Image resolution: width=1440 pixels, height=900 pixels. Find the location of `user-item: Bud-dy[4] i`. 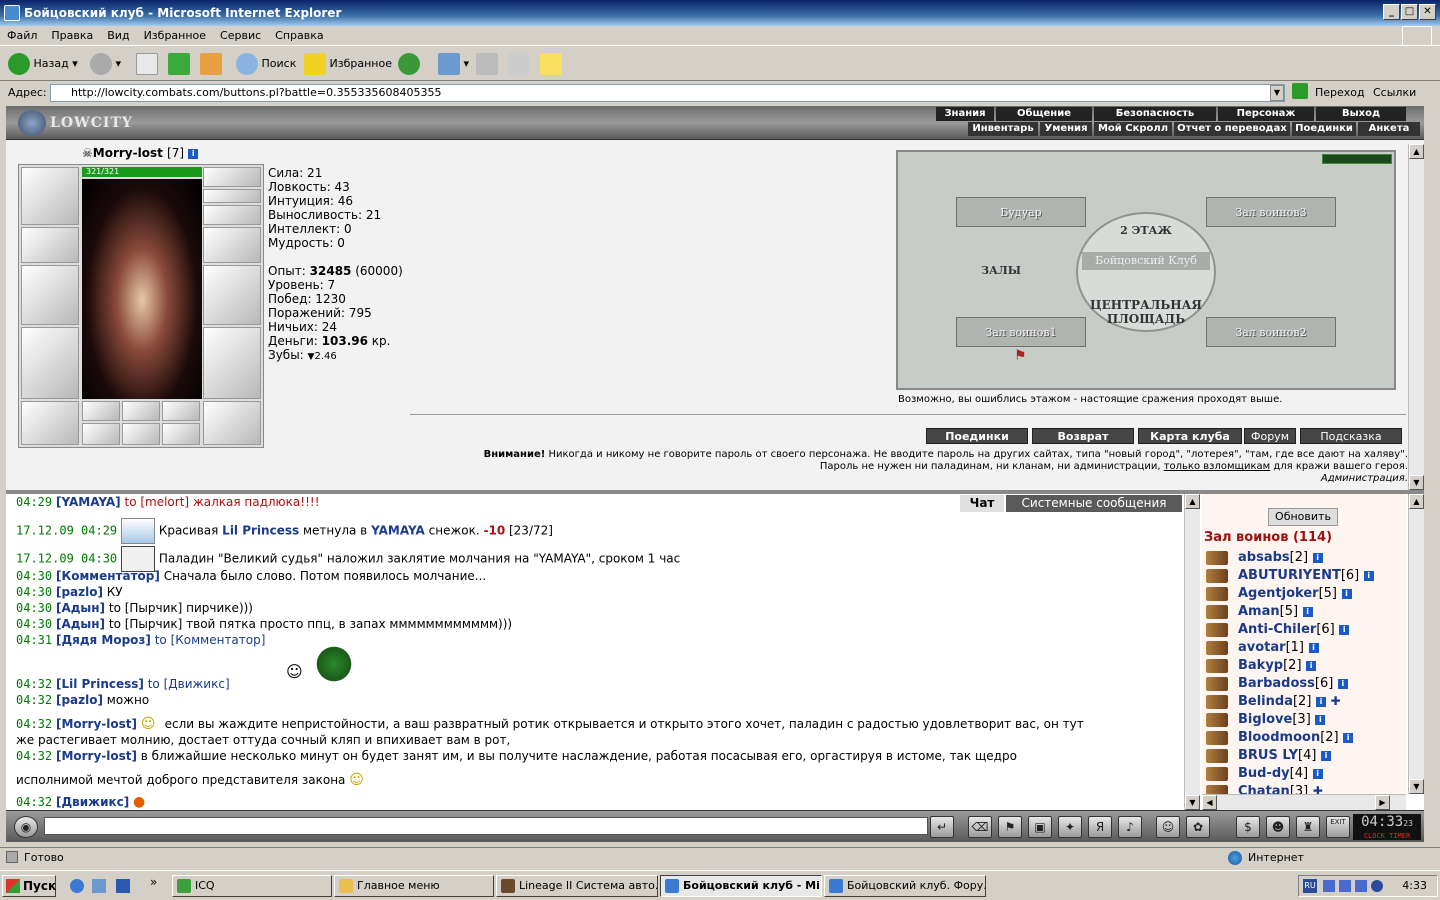

user-item: Bud-dy[4] i is located at coordinates (1264, 773).